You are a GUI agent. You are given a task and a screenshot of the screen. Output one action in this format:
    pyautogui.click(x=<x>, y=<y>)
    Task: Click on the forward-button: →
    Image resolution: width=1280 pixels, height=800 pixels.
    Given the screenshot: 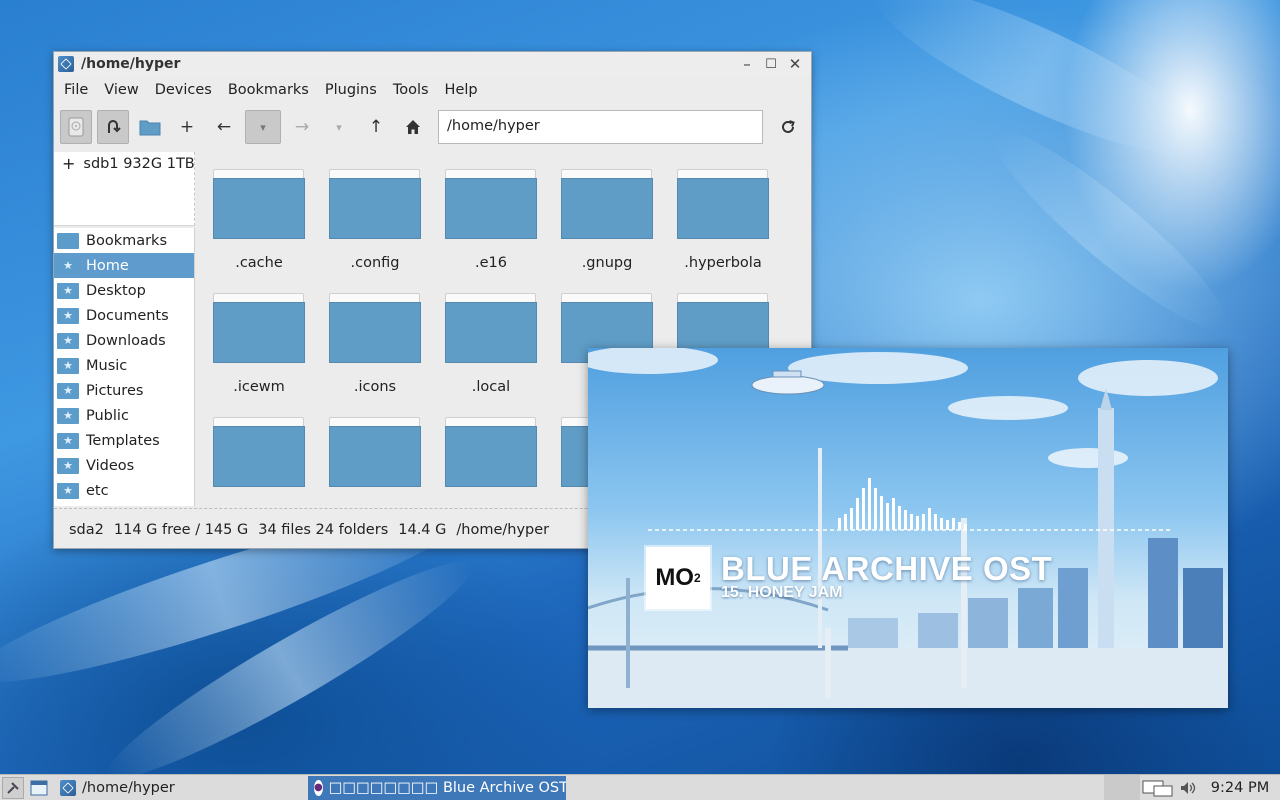 What is the action you would take?
    pyautogui.click(x=302, y=127)
    